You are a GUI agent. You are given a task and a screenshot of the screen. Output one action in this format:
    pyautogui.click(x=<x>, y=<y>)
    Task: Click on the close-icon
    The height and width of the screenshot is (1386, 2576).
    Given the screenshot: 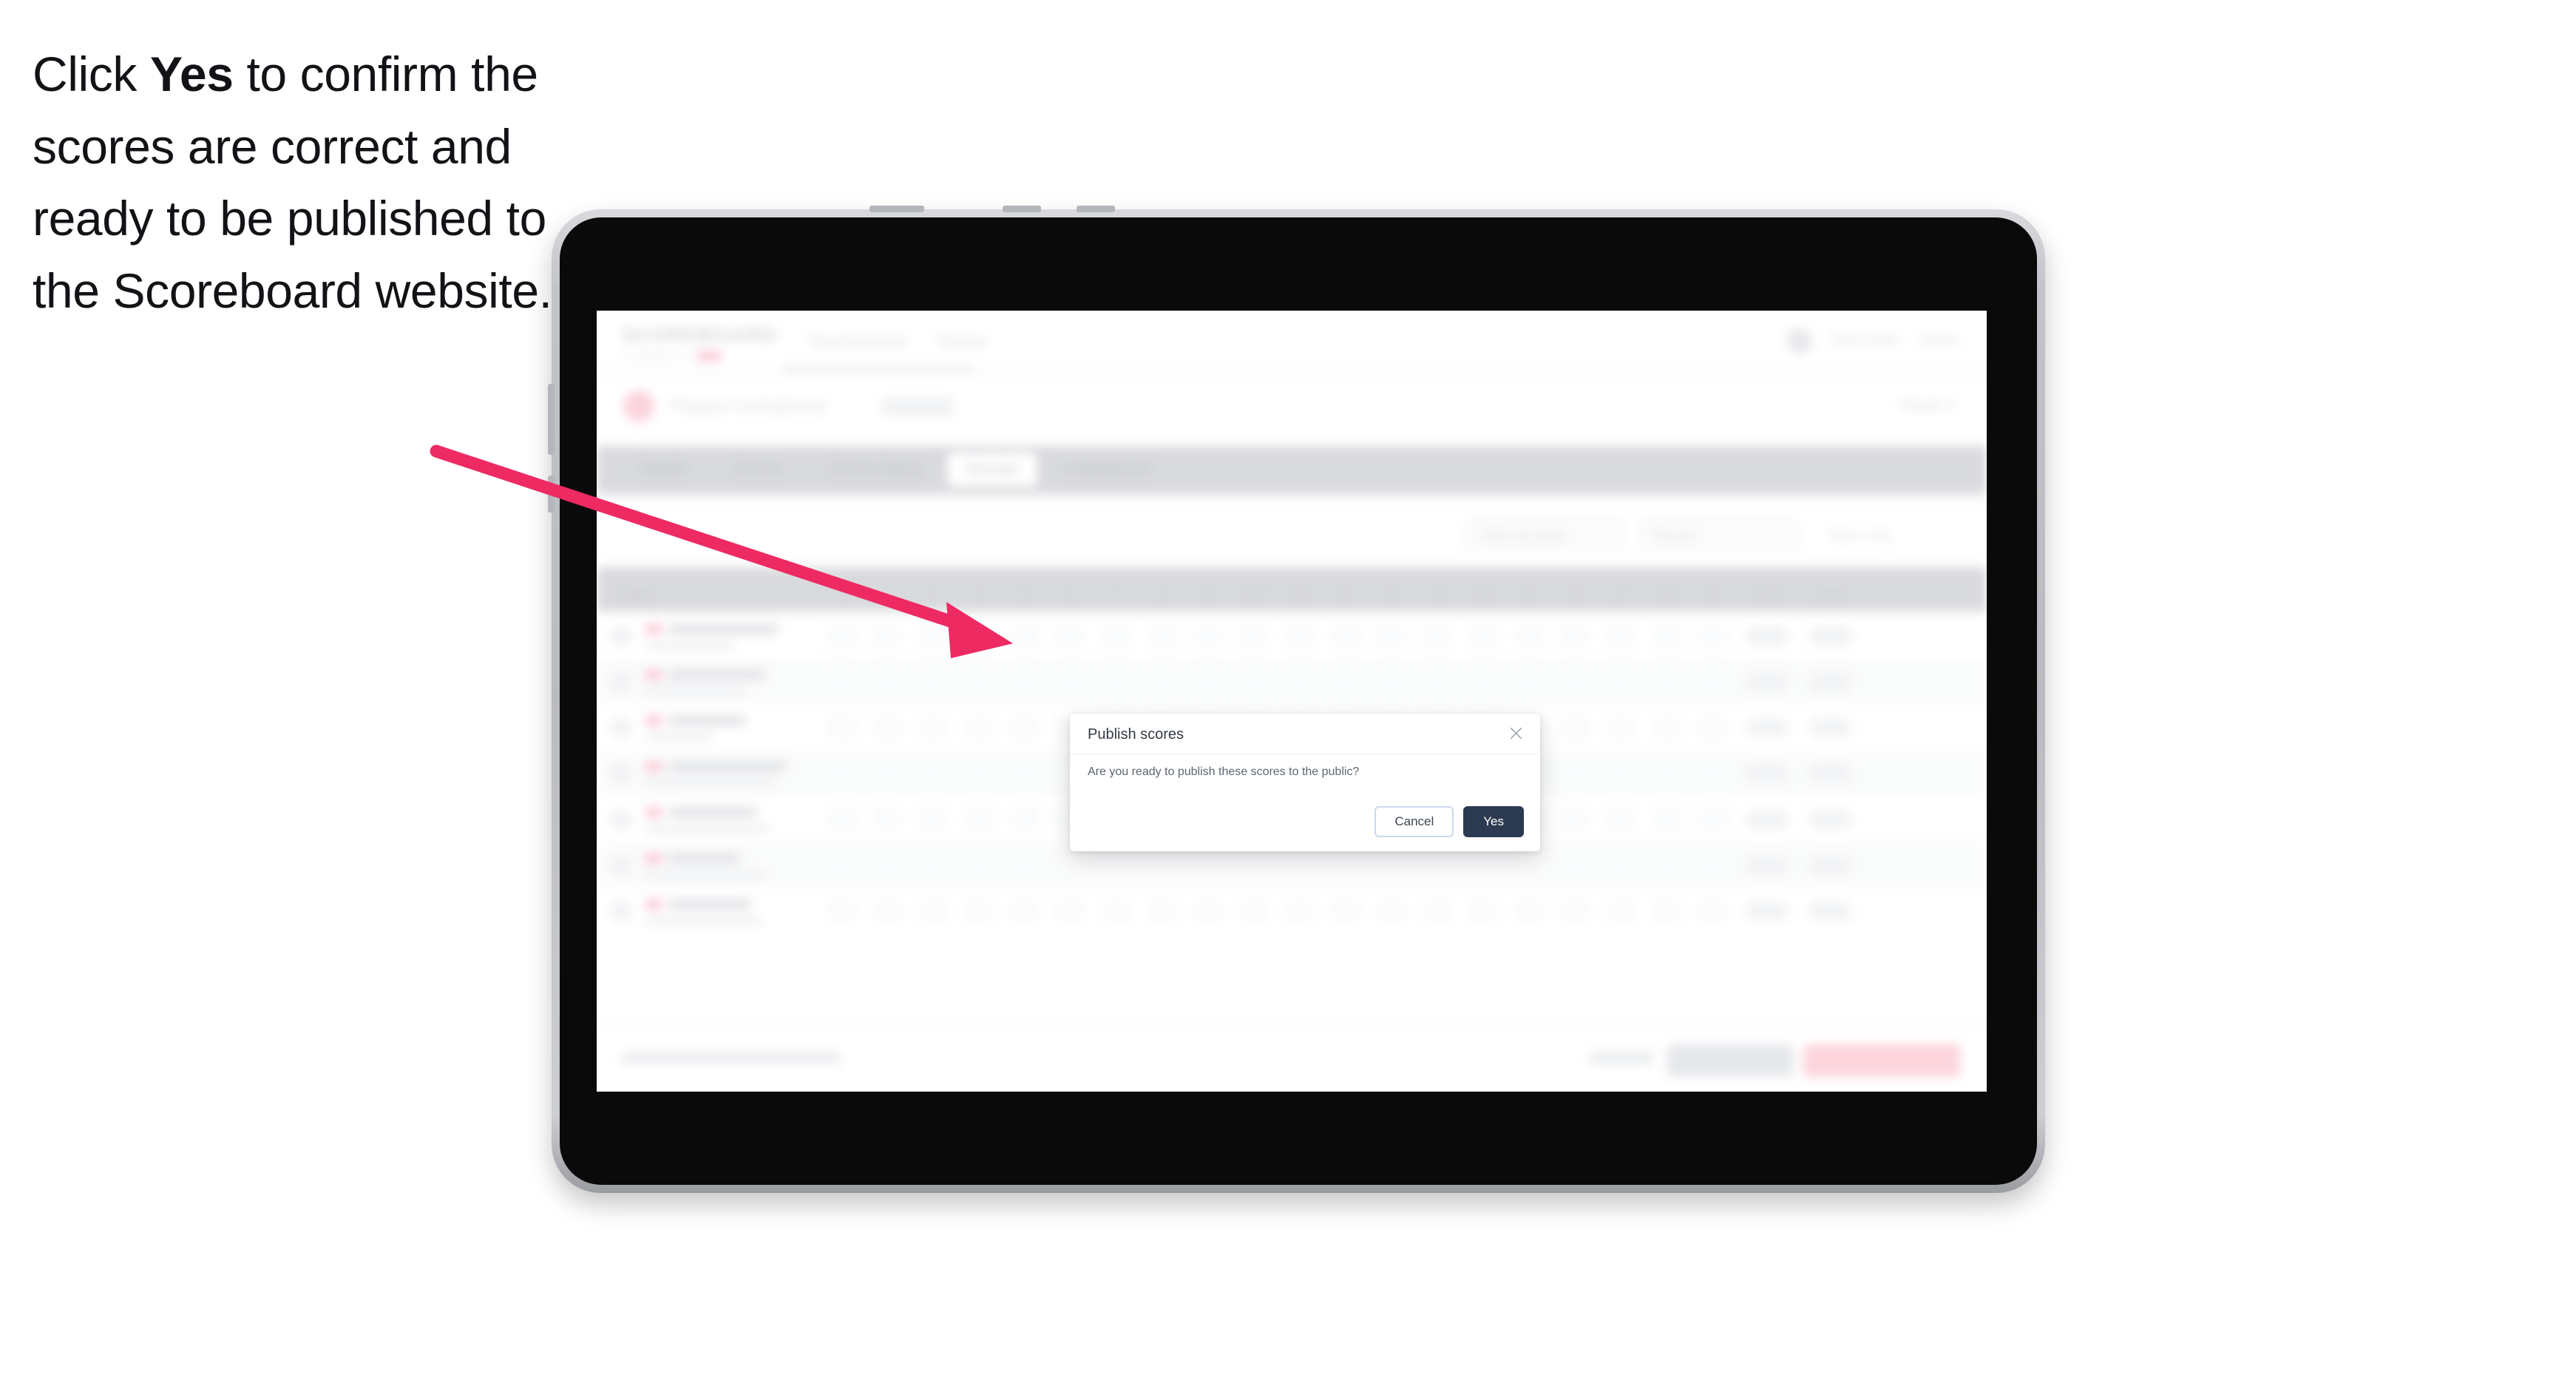 What is the action you would take?
    pyautogui.click(x=1516, y=733)
    